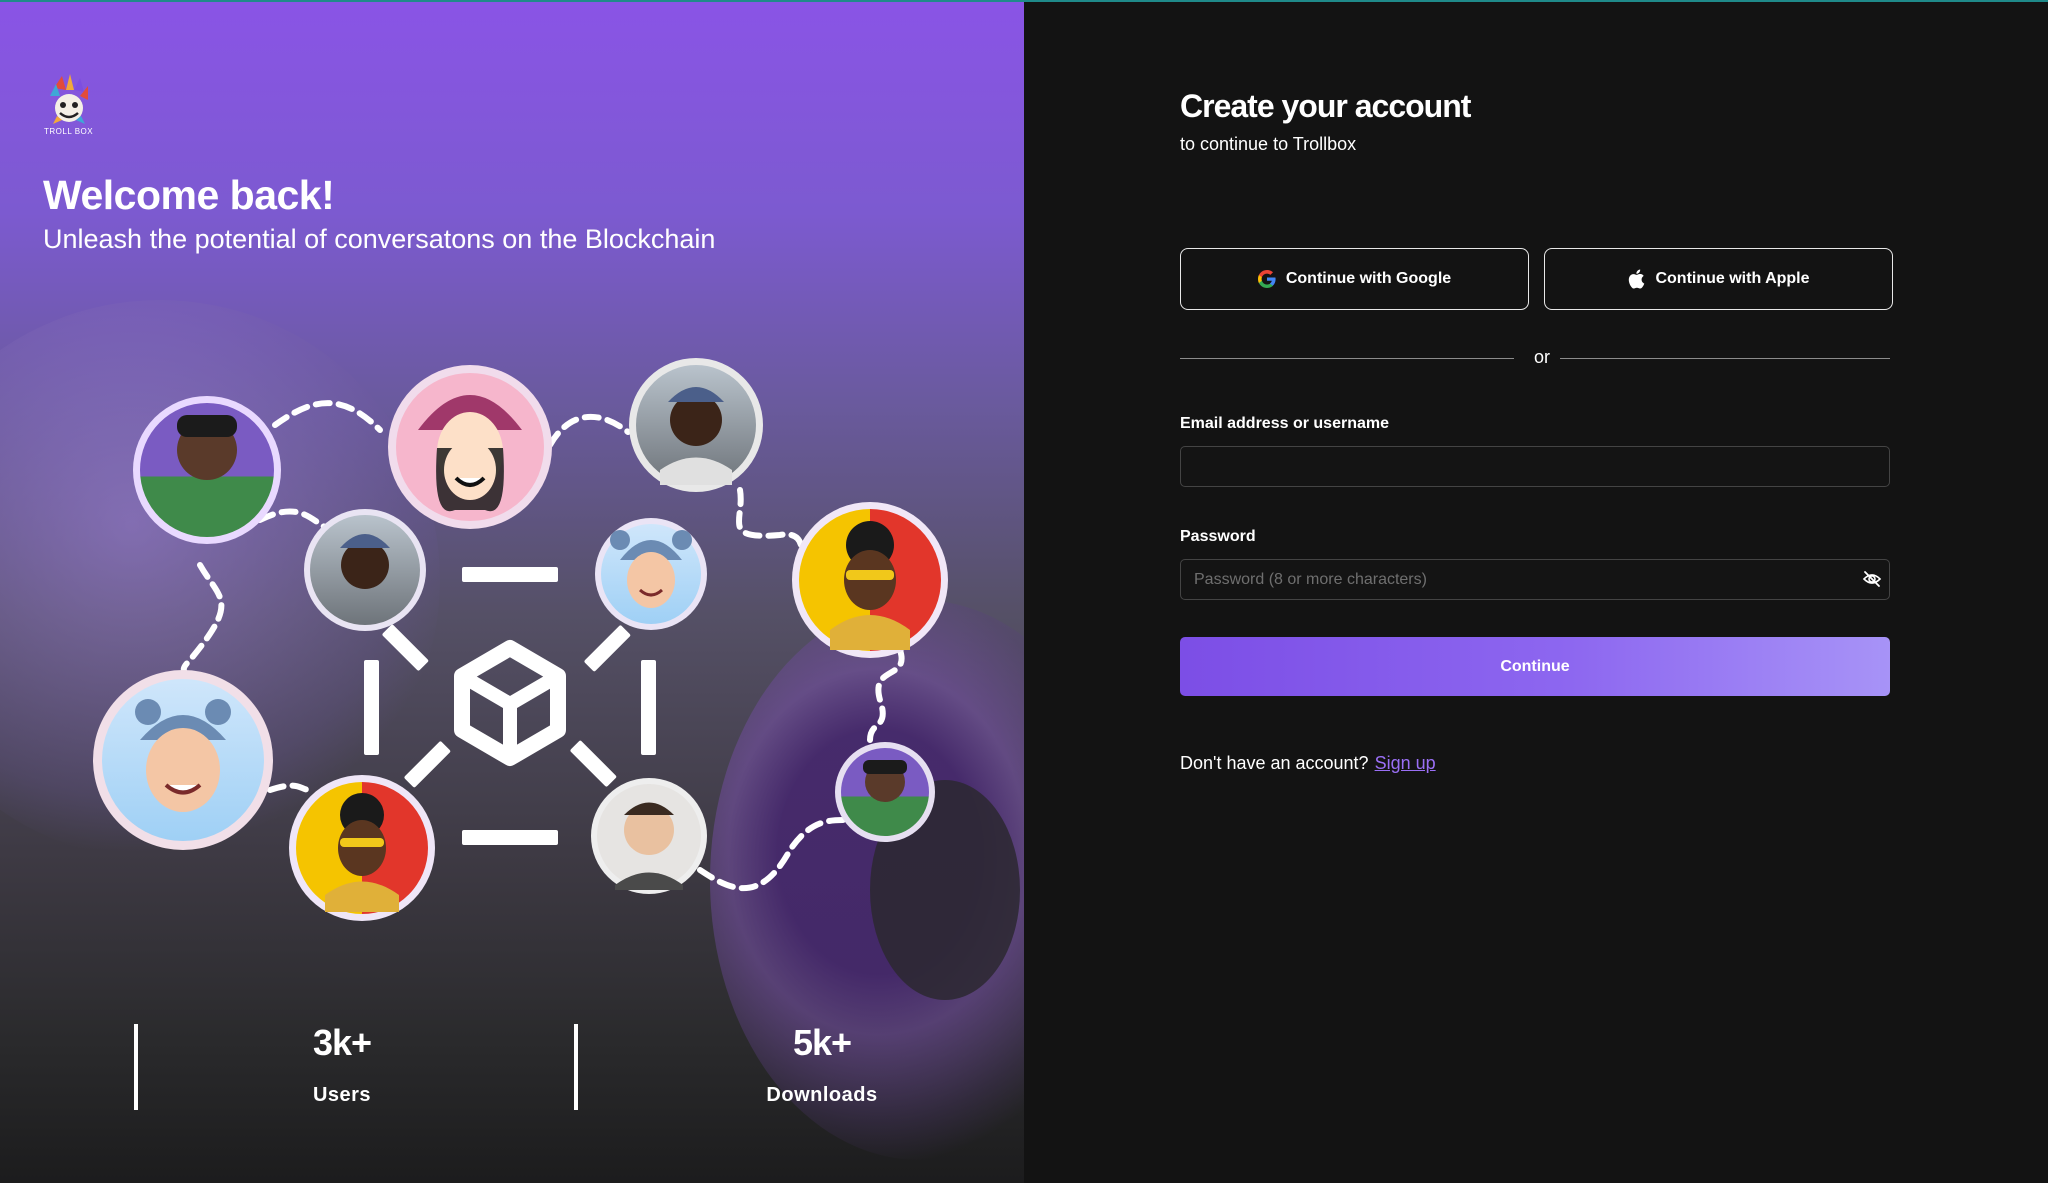  What do you see at coordinates (1284, 423) in the screenshot?
I see `email-label: Email address or username` at bounding box center [1284, 423].